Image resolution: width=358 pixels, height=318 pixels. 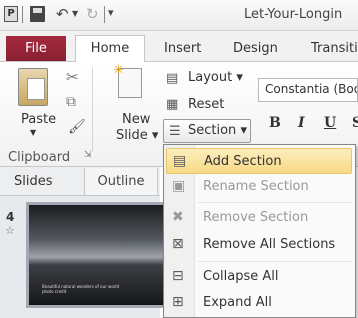 What do you see at coordinates (178, 244) in the screenshot?
I see `remove-all-sections-icon: ⊠` at bounding box center [178, 244].